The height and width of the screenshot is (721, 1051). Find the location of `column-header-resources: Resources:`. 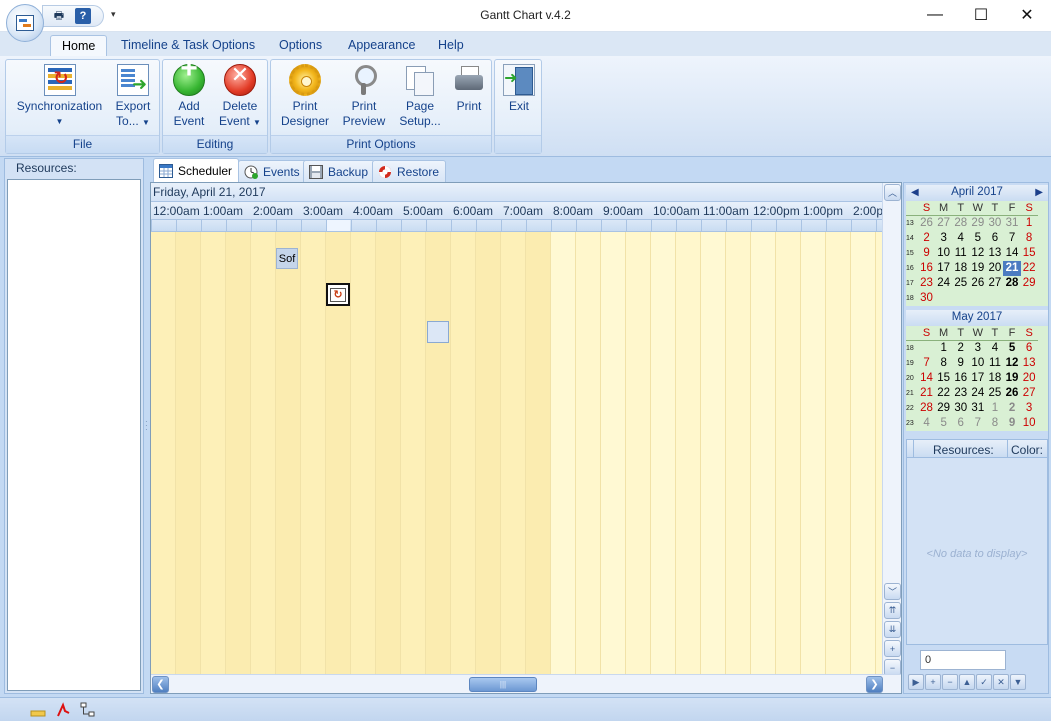

column-header-resources: Resources: is located at coordinates (963, 450).